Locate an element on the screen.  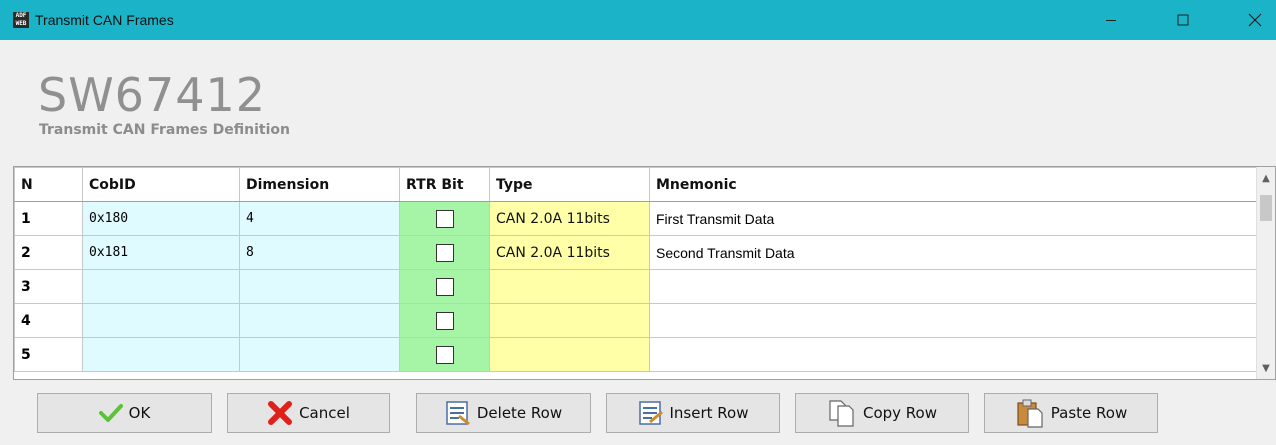
mnemonic-cell: First Transmit Data is located at coordinates (954, 218).